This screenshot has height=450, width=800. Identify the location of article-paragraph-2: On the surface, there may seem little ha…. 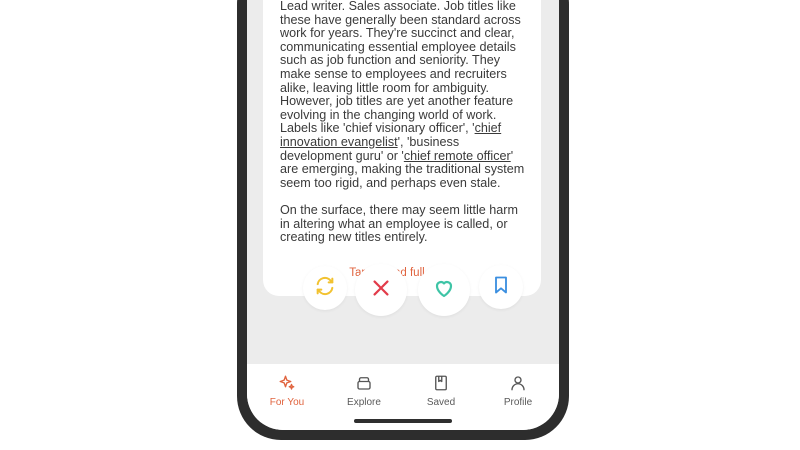
(399, 223).